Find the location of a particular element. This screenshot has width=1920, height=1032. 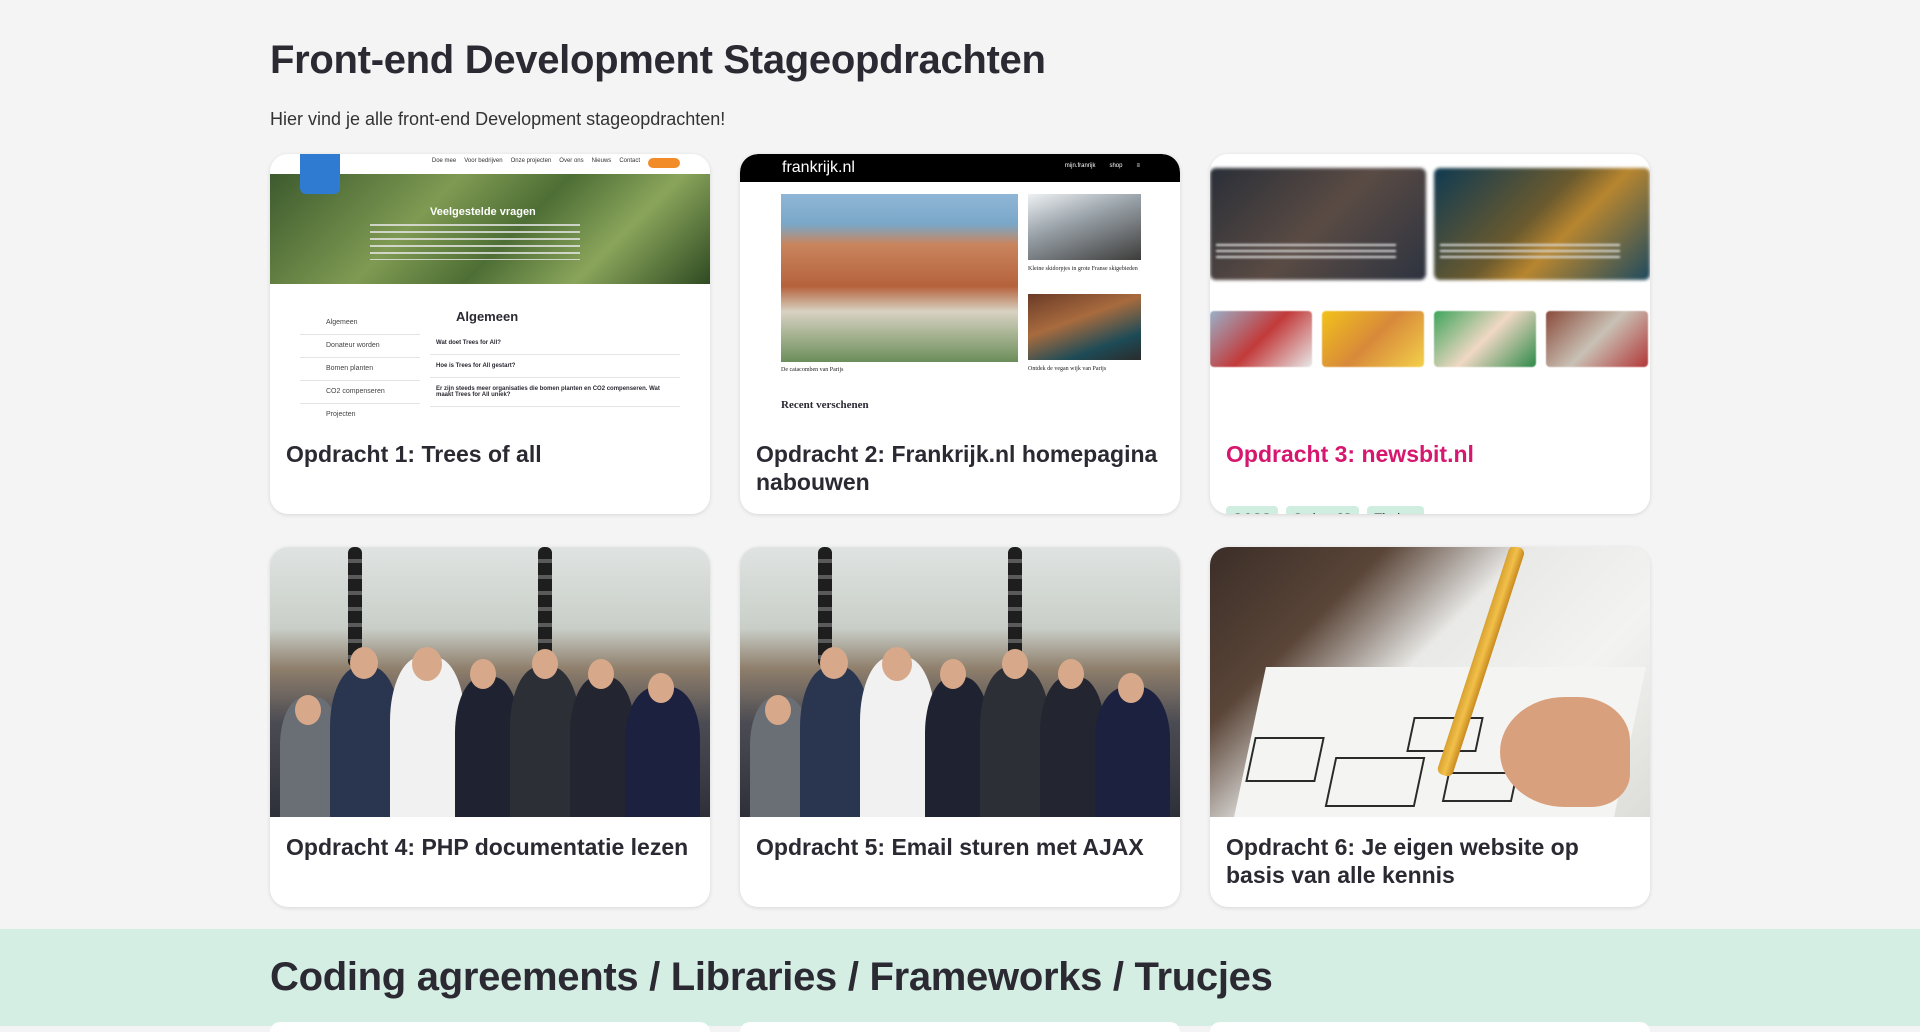

city-photo is located at coordinates (899, 278).